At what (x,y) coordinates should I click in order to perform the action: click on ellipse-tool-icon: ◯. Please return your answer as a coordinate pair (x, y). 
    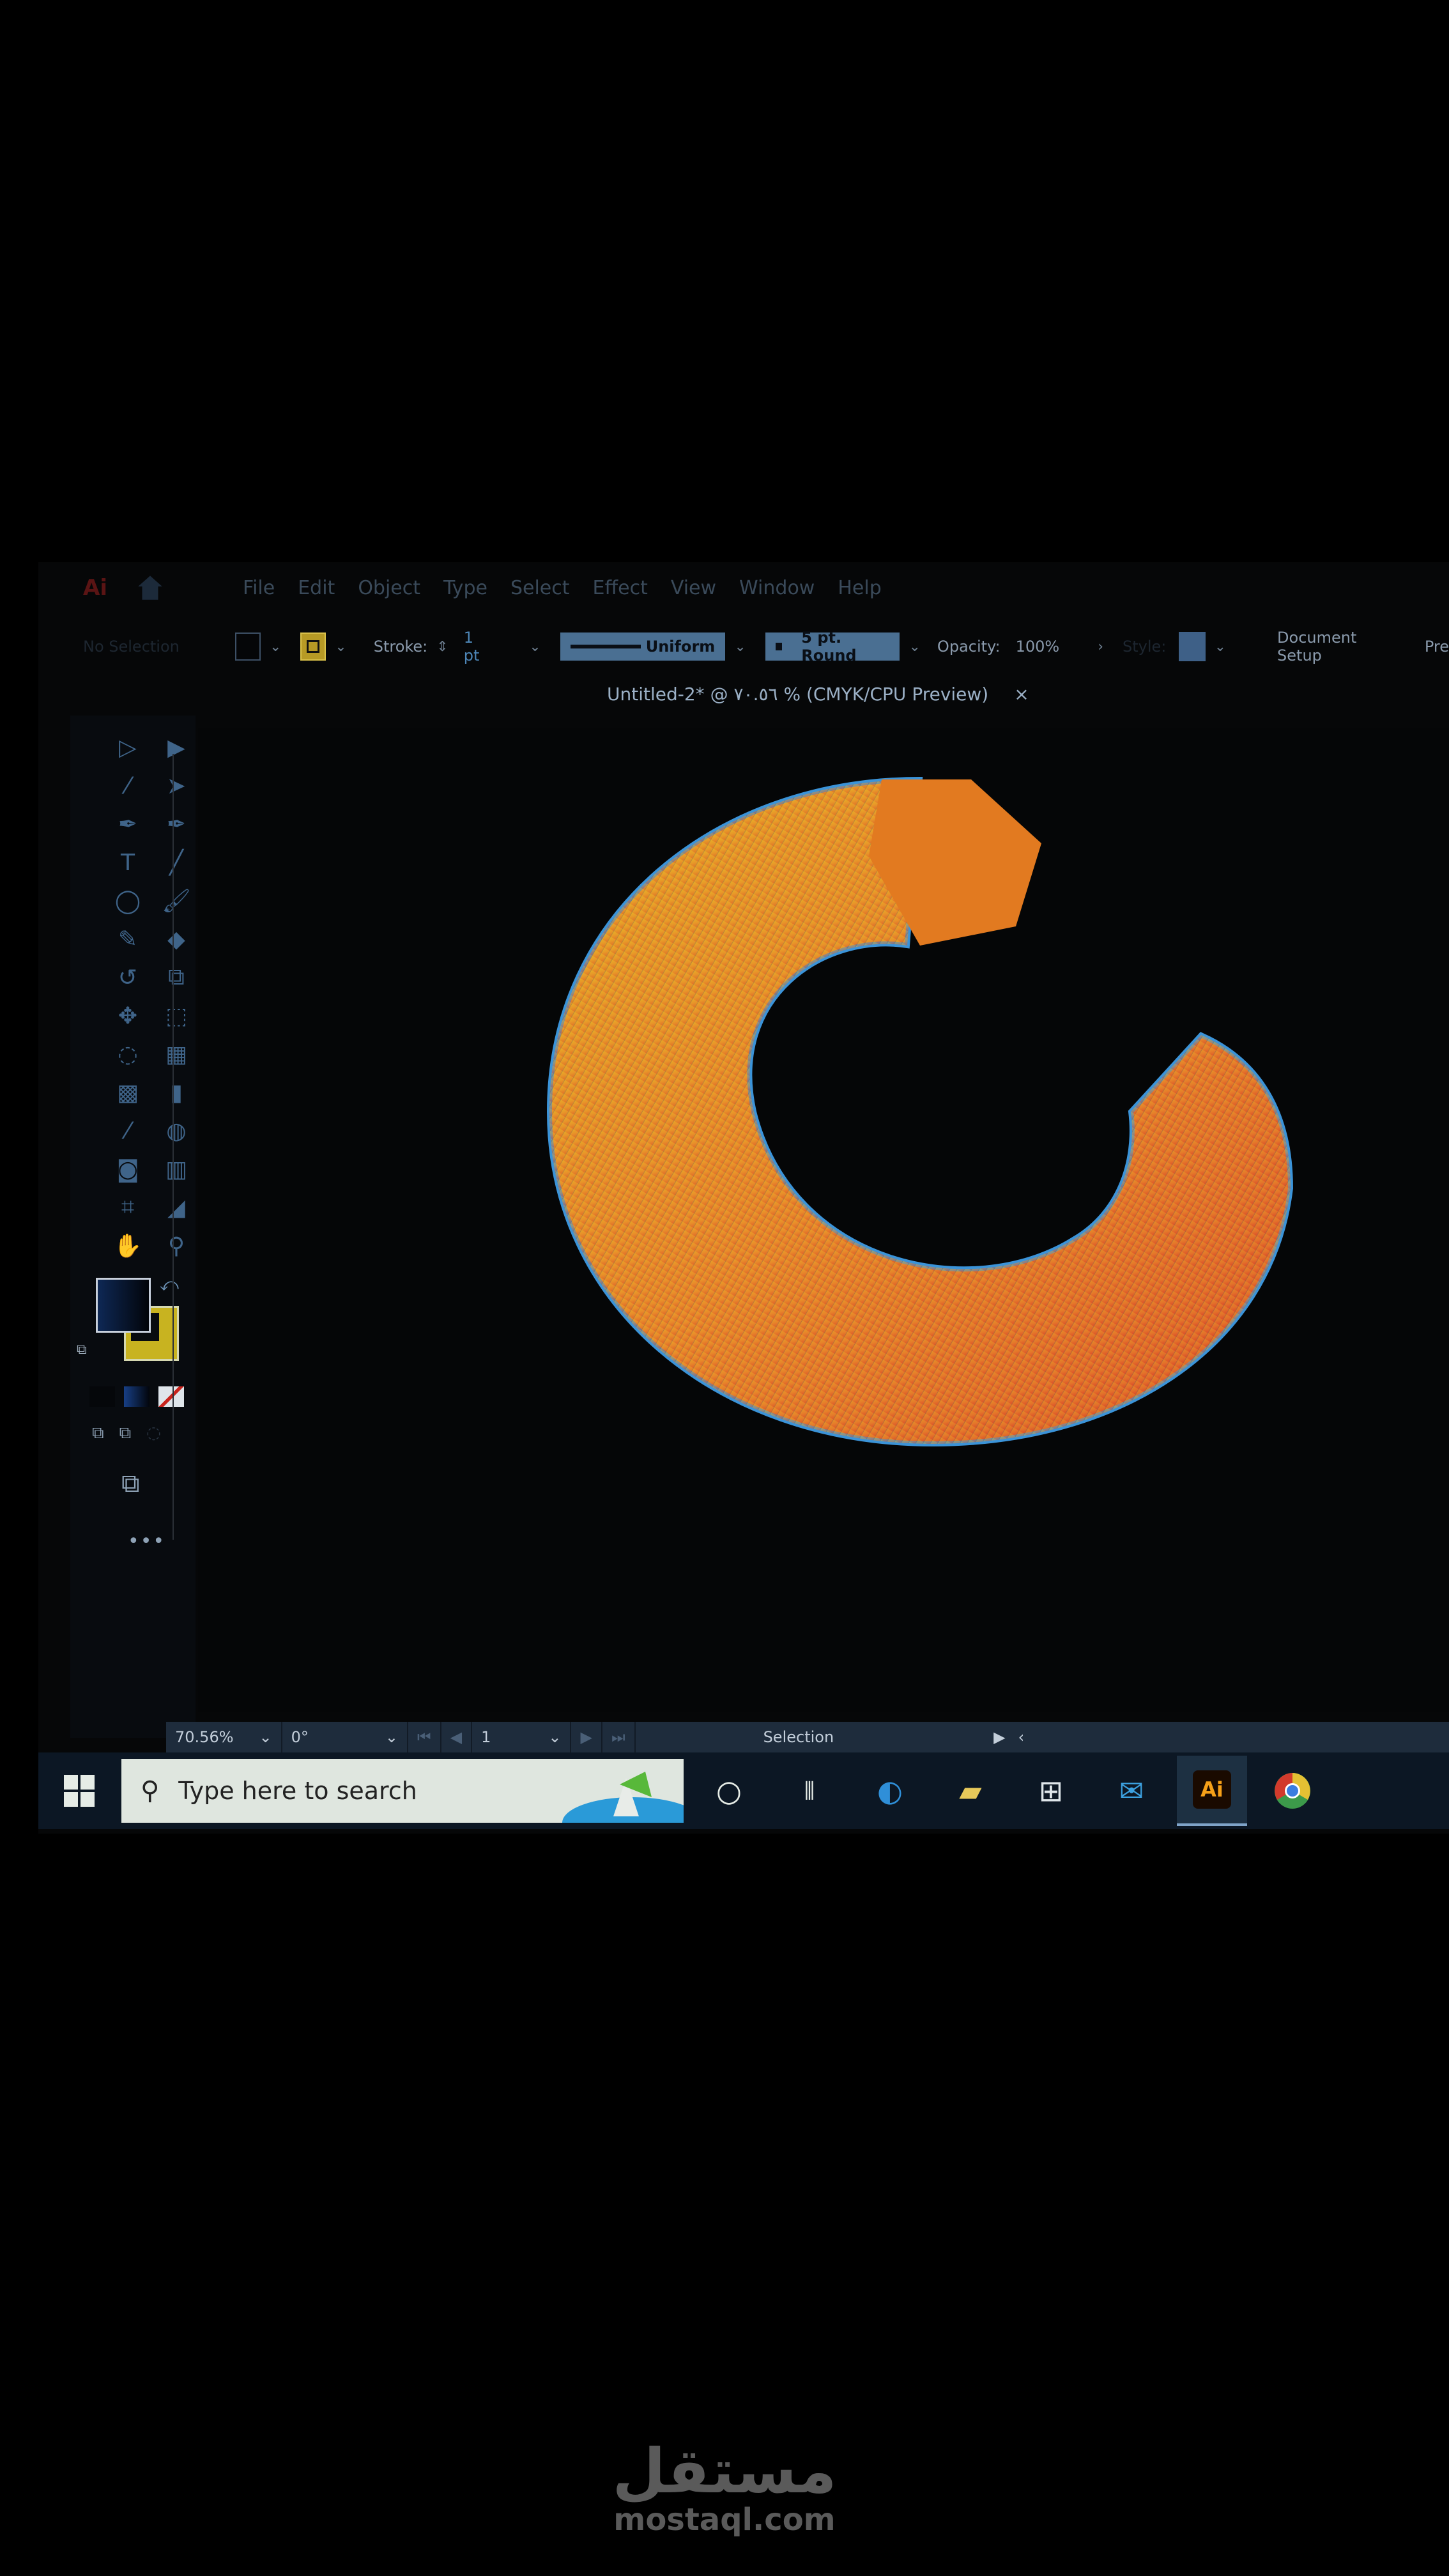
    Looking at the image, I should click on (128, 901).